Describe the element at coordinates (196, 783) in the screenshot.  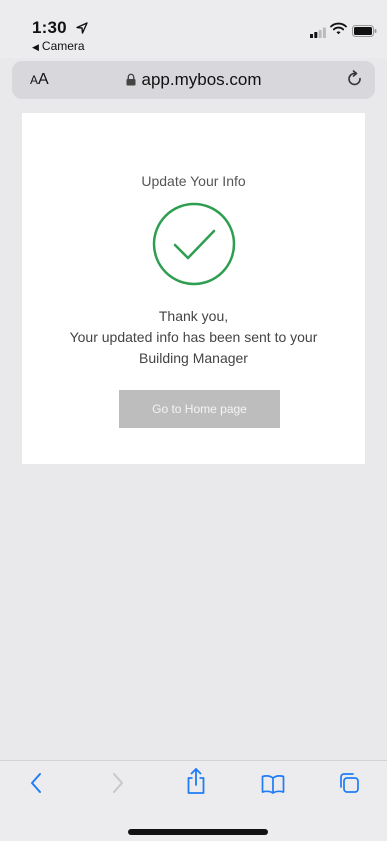
I see `share-icon` at that location.